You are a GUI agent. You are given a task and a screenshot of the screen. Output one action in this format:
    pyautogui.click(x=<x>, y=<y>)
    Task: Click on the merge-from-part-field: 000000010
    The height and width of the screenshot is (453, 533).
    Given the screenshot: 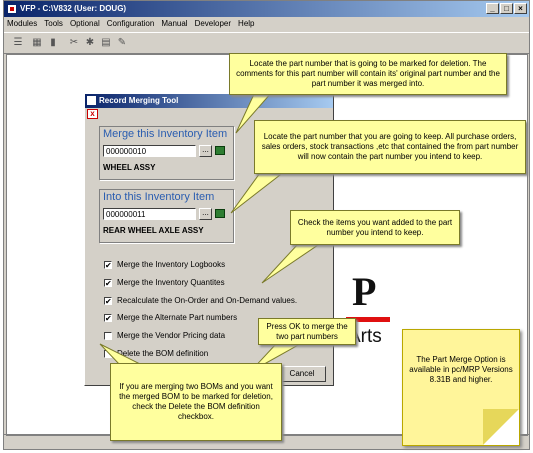 What is the action you would take?
    pyautogui.click(x=149, y=151)
    